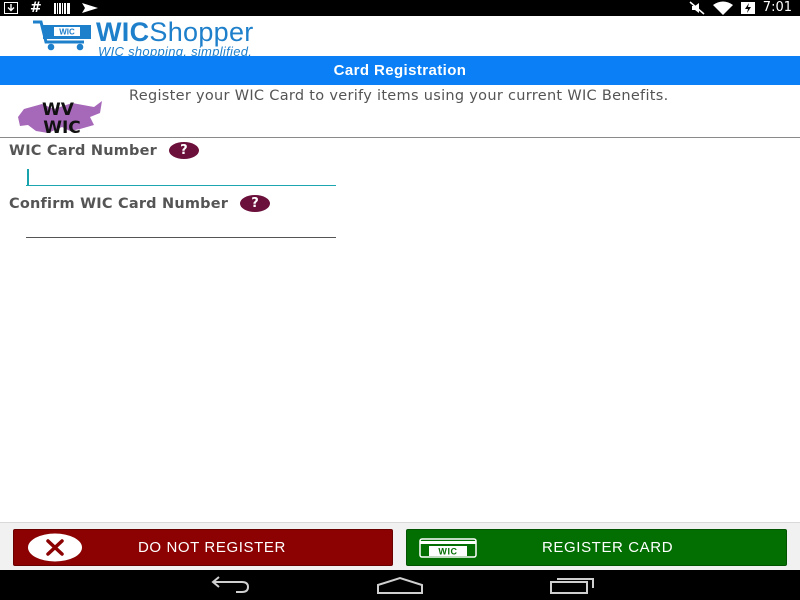 The height and width of the screenshot is (600, 800). Describe the element at coordinates (181, 226) in the screenshot. I see `confirm-wic-card-number-input` at that location.